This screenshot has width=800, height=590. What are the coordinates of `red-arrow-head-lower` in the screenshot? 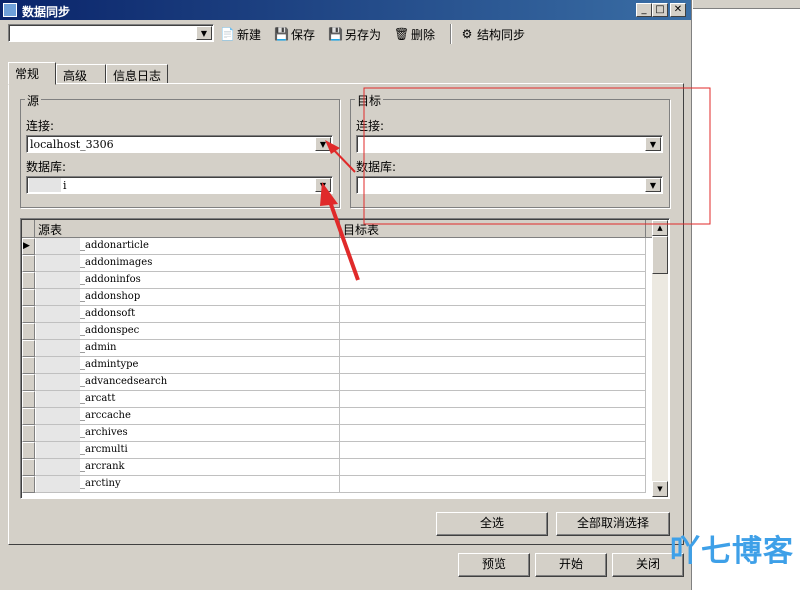 It's located at (329, 194).